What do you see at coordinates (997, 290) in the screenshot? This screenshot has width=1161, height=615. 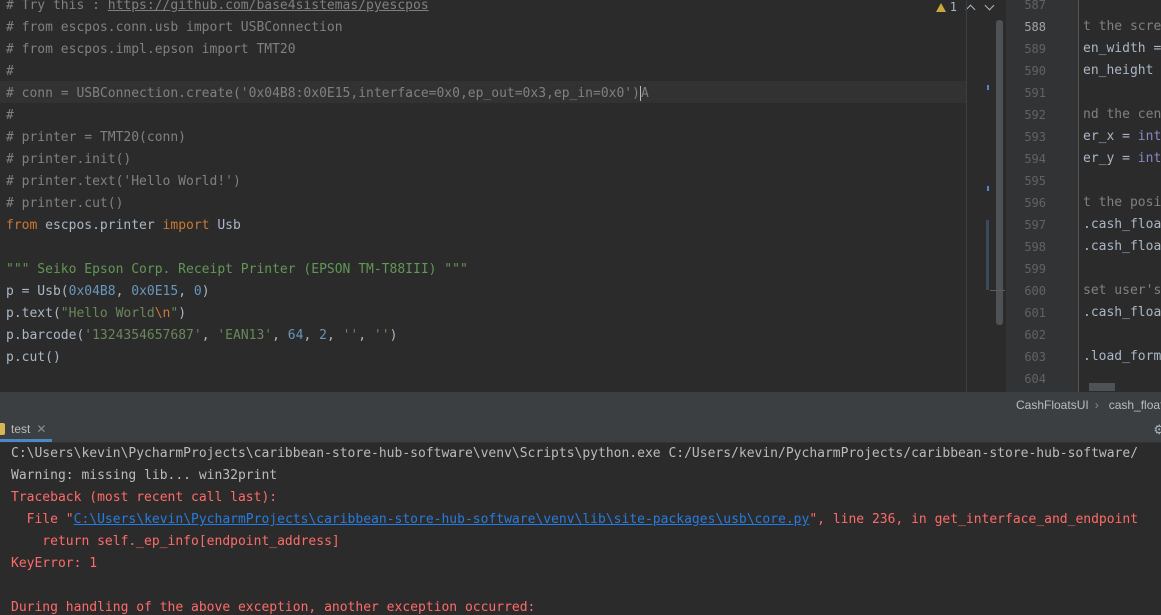 I see `scrollbar-position-line` at bounding box center [997, 290].